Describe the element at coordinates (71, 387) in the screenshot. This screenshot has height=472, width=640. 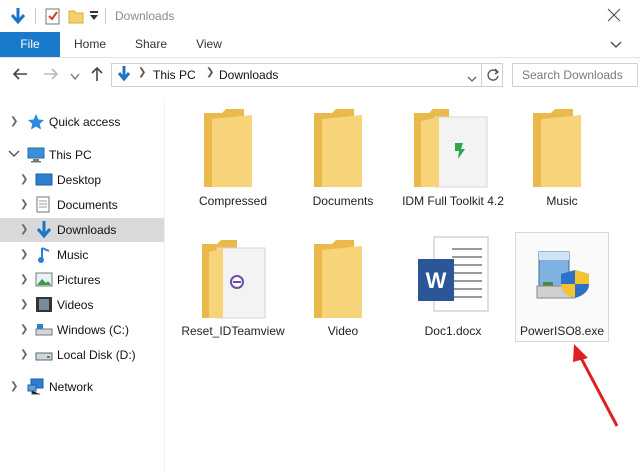
I see `nav-label: Network` at that location.